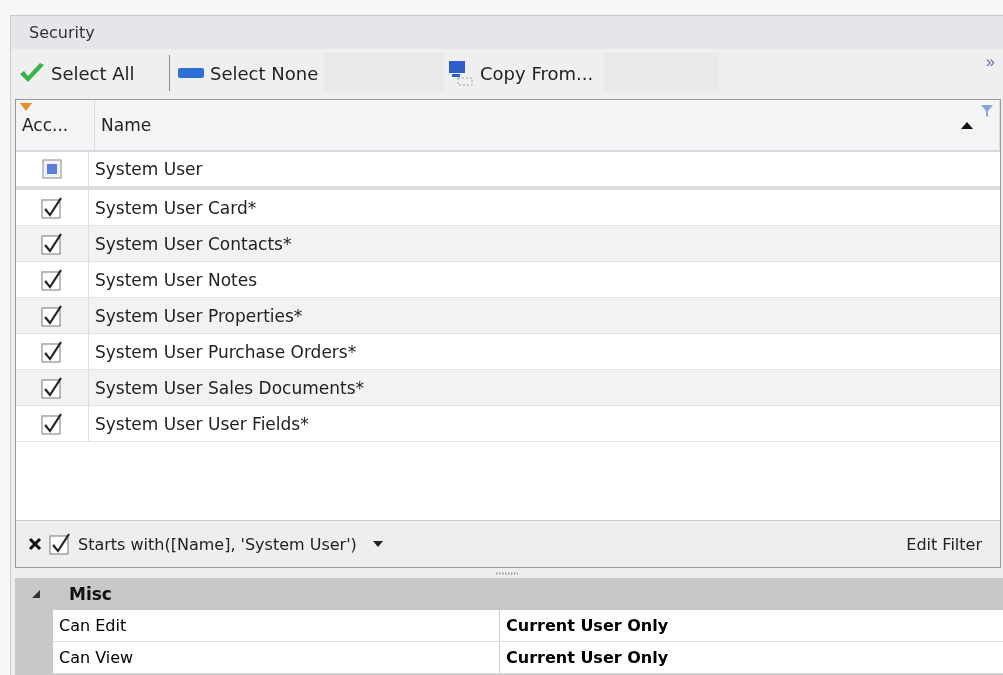 The height and width of the screenshot is (675, 1003). Describe the element at coordinates (987, 111) in the screenshot. I see `filter-icon` at that location.